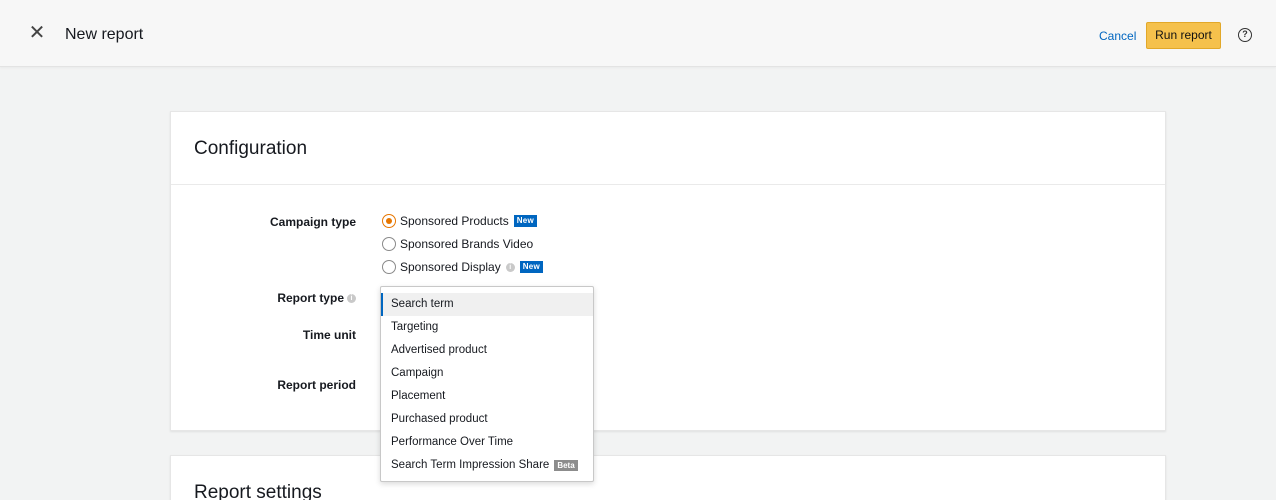 Image resolution: width=1276 pixels, height=500 pixels. What do you see at coordinates (1183, 35) in the screenshot?
I see `run-report-button: Run report` at bounding box center [1183, 35].